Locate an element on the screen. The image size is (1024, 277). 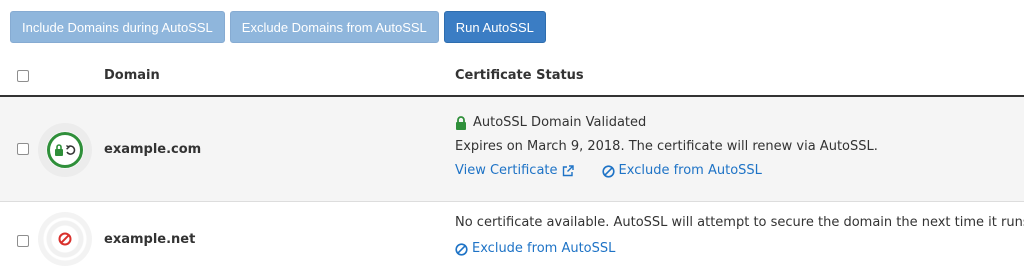
domain-name: example.com is located at coordinates (153, 149).